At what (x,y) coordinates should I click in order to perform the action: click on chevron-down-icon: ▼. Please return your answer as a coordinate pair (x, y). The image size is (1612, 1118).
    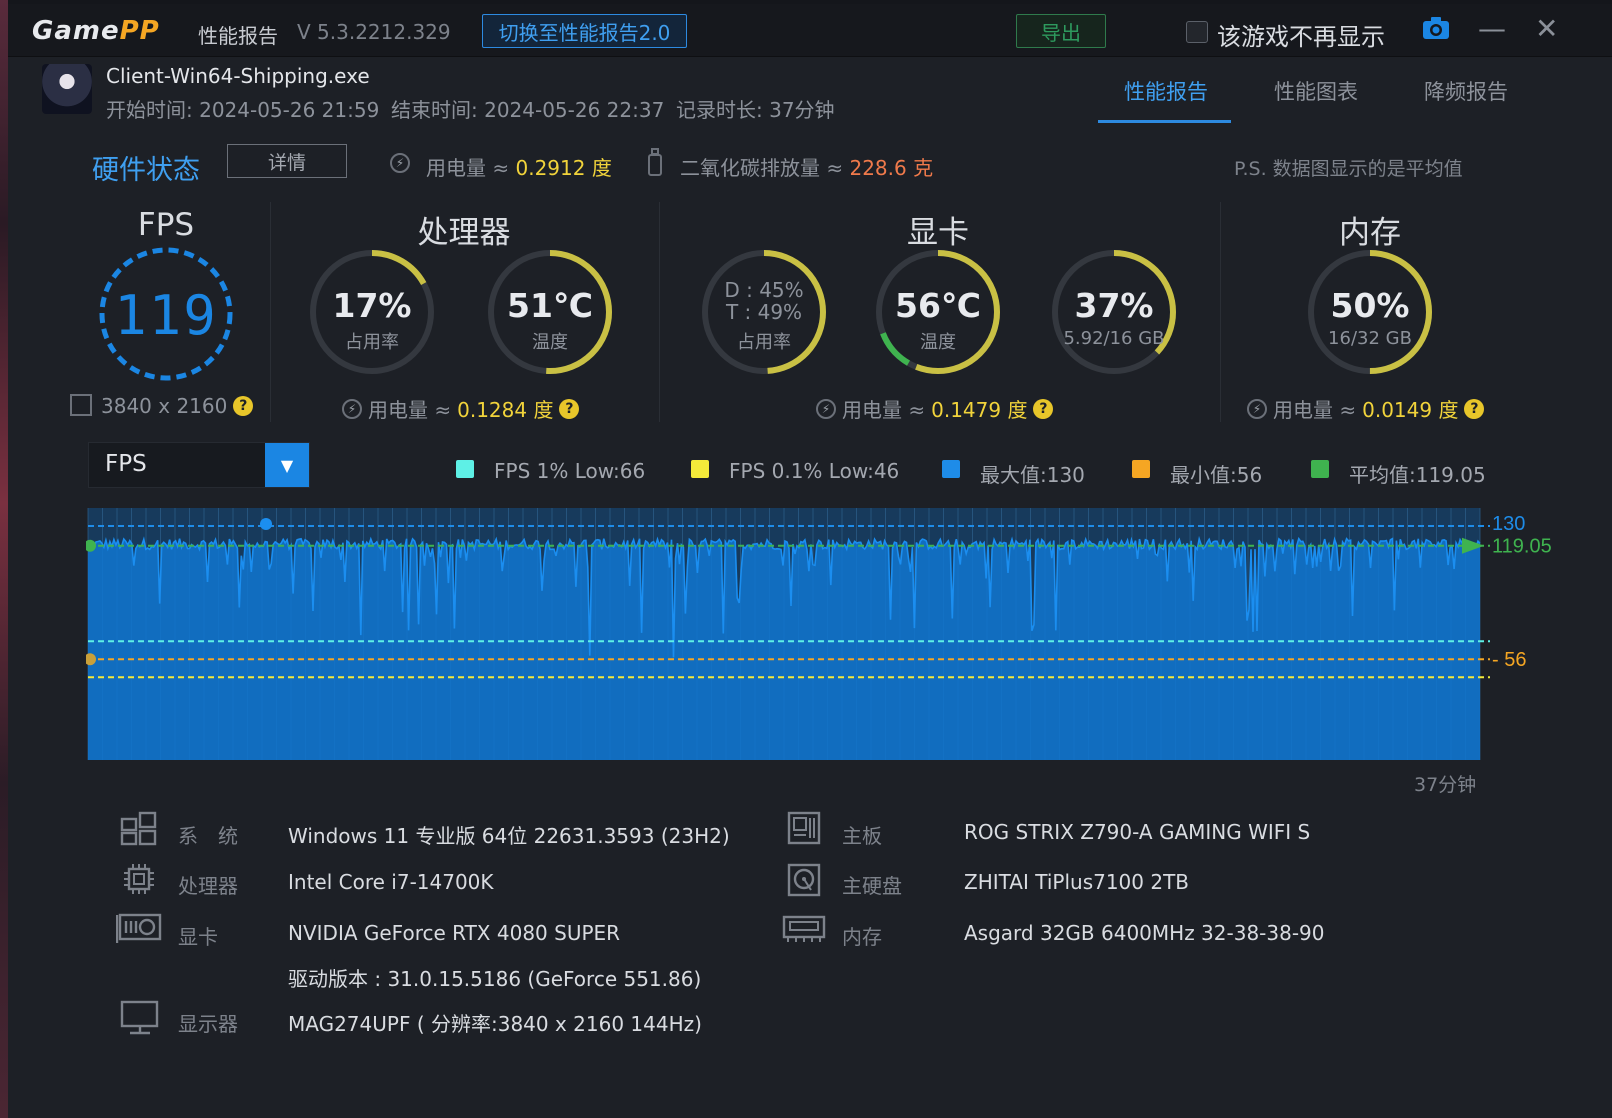
    Looking at the image, I should click on (287, 465).